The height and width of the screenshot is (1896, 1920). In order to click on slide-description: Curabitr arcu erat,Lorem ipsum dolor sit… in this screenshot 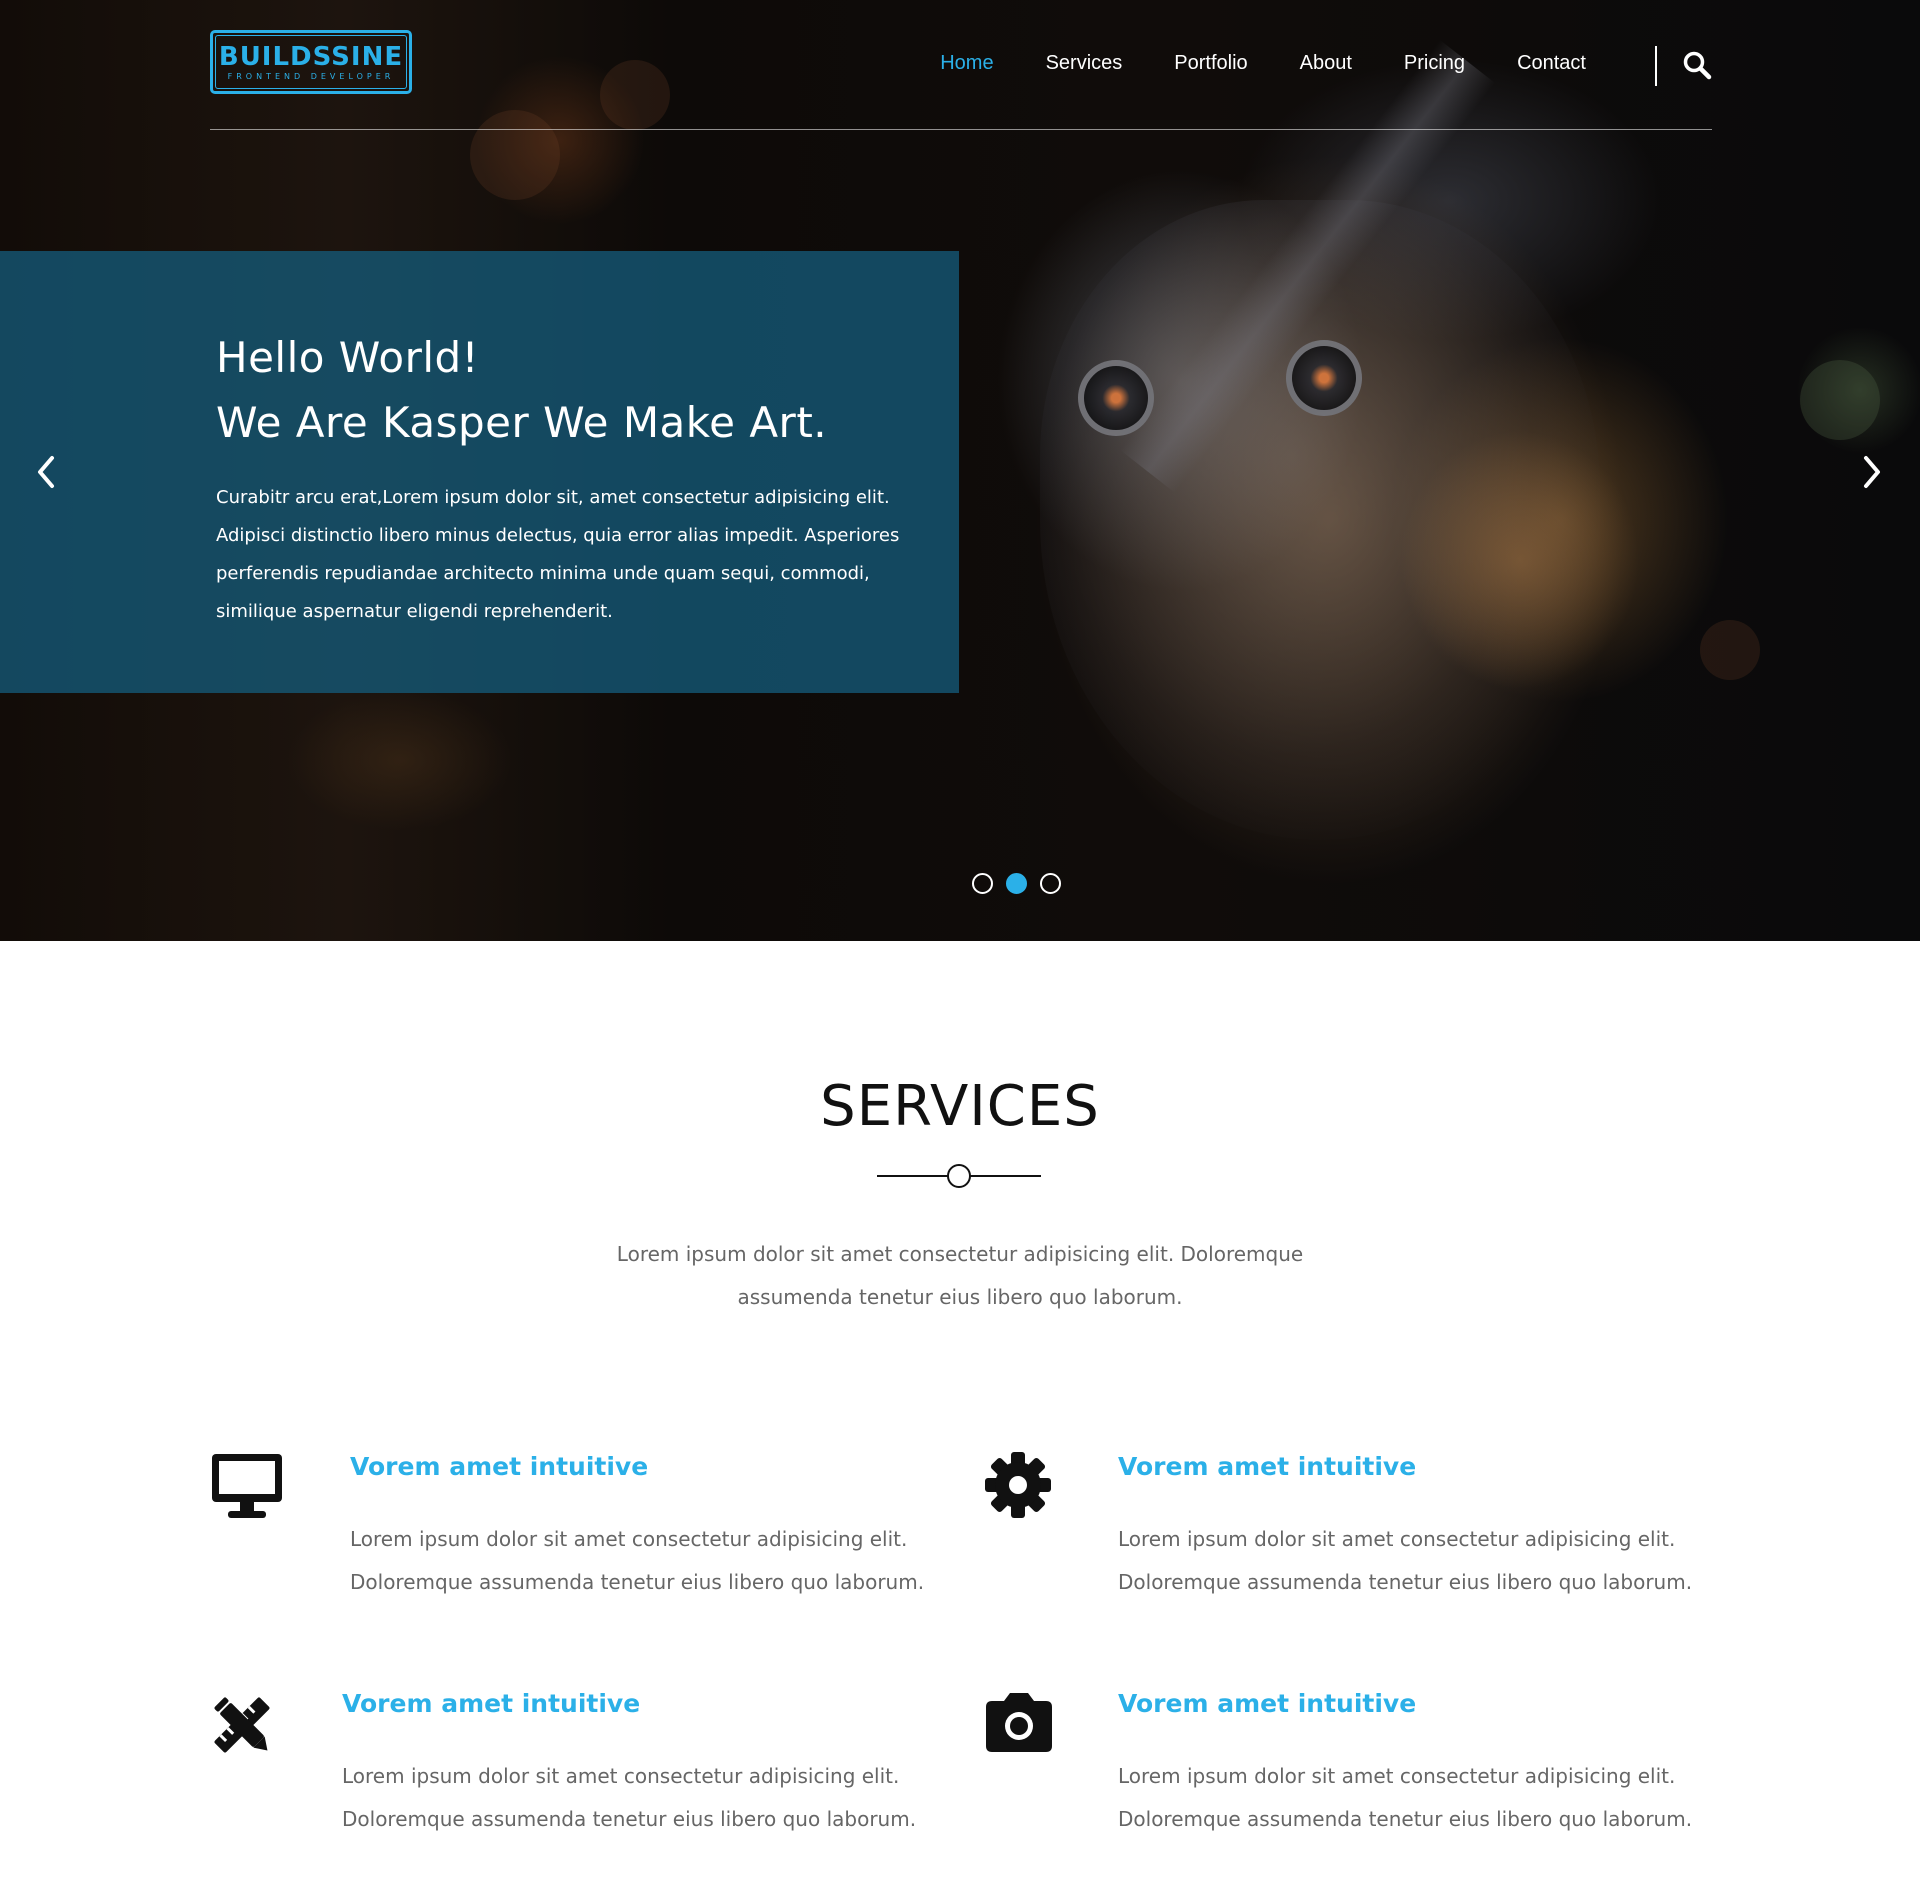, I will do `click(558, 554)`.